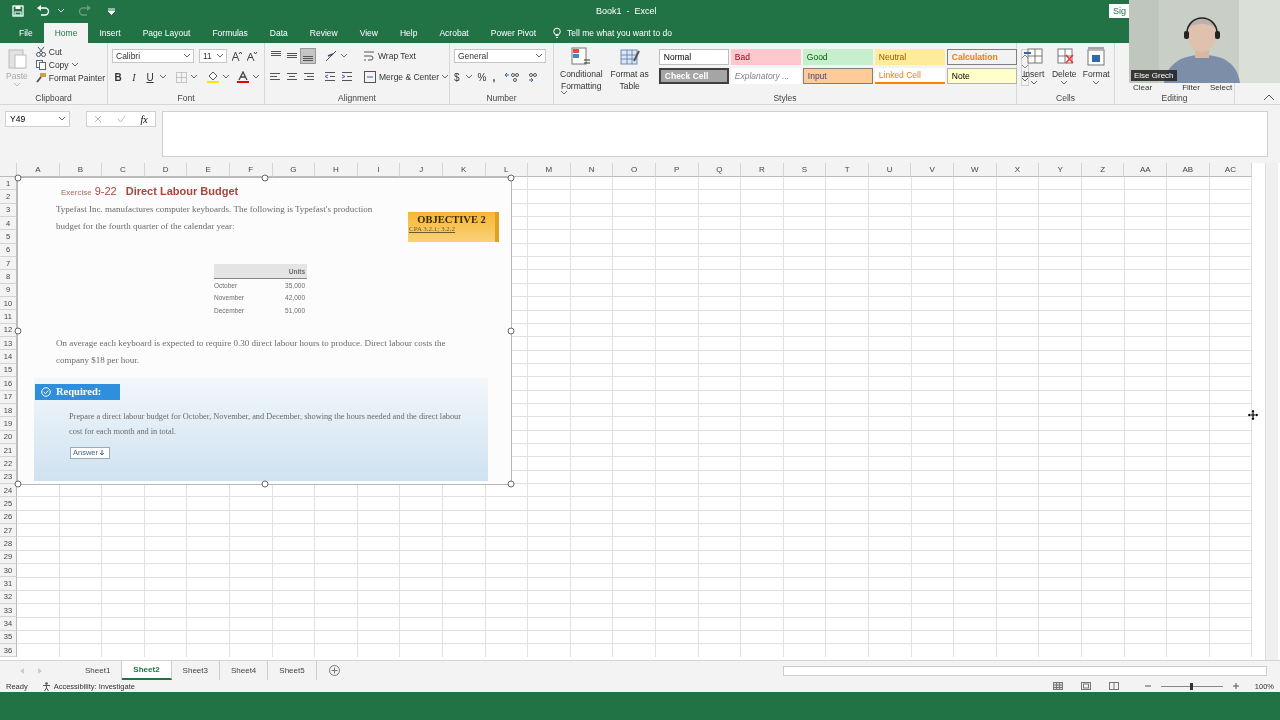  What do you see at coordinates (166, 170) in the screenshot?
I see `column-header: D` at bounding box center [166, 170].